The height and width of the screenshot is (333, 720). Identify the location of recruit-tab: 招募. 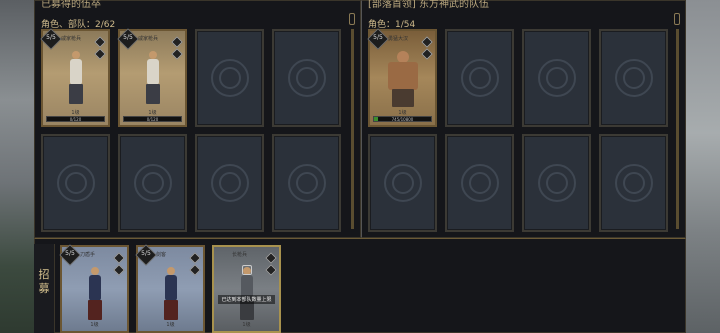
(44, 288).